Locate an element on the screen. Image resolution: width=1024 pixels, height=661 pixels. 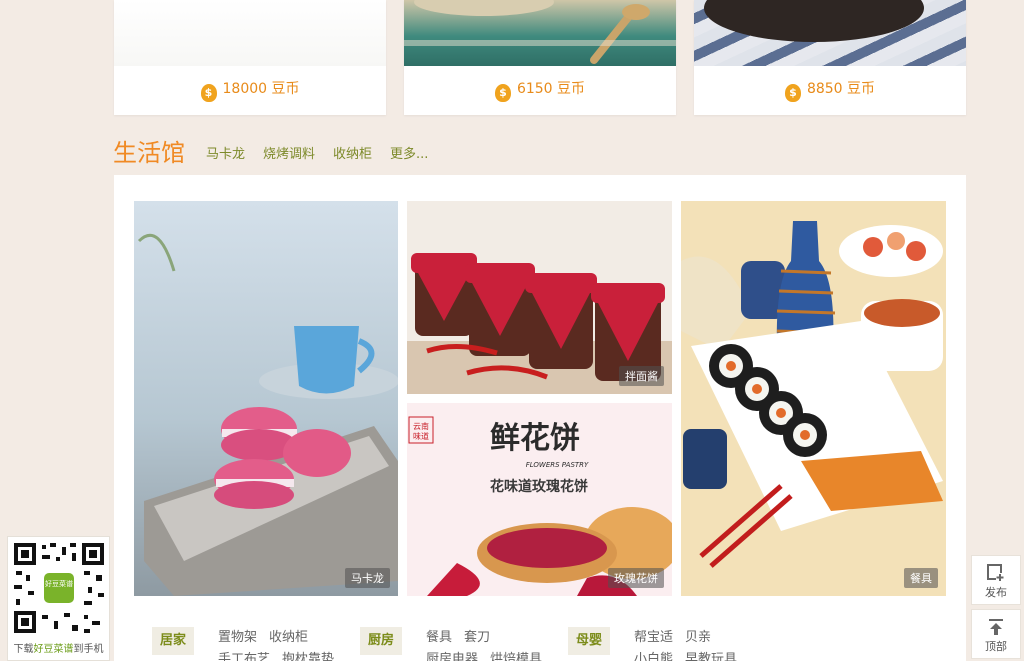
arrow-up-icon is located at coordinates (996, 627).